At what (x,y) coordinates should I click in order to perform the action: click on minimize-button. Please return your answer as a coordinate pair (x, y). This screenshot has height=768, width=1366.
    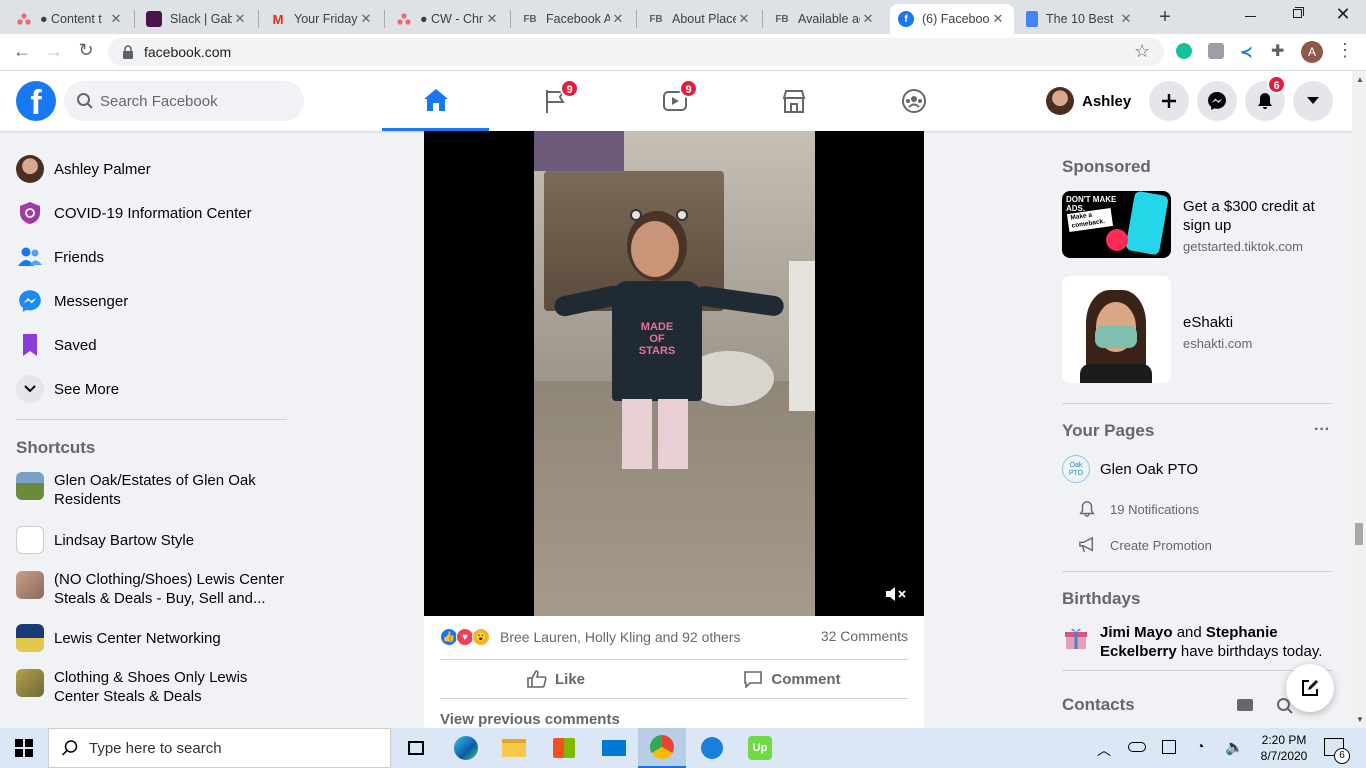
    Looking at the image, I should click on (1251, 16).